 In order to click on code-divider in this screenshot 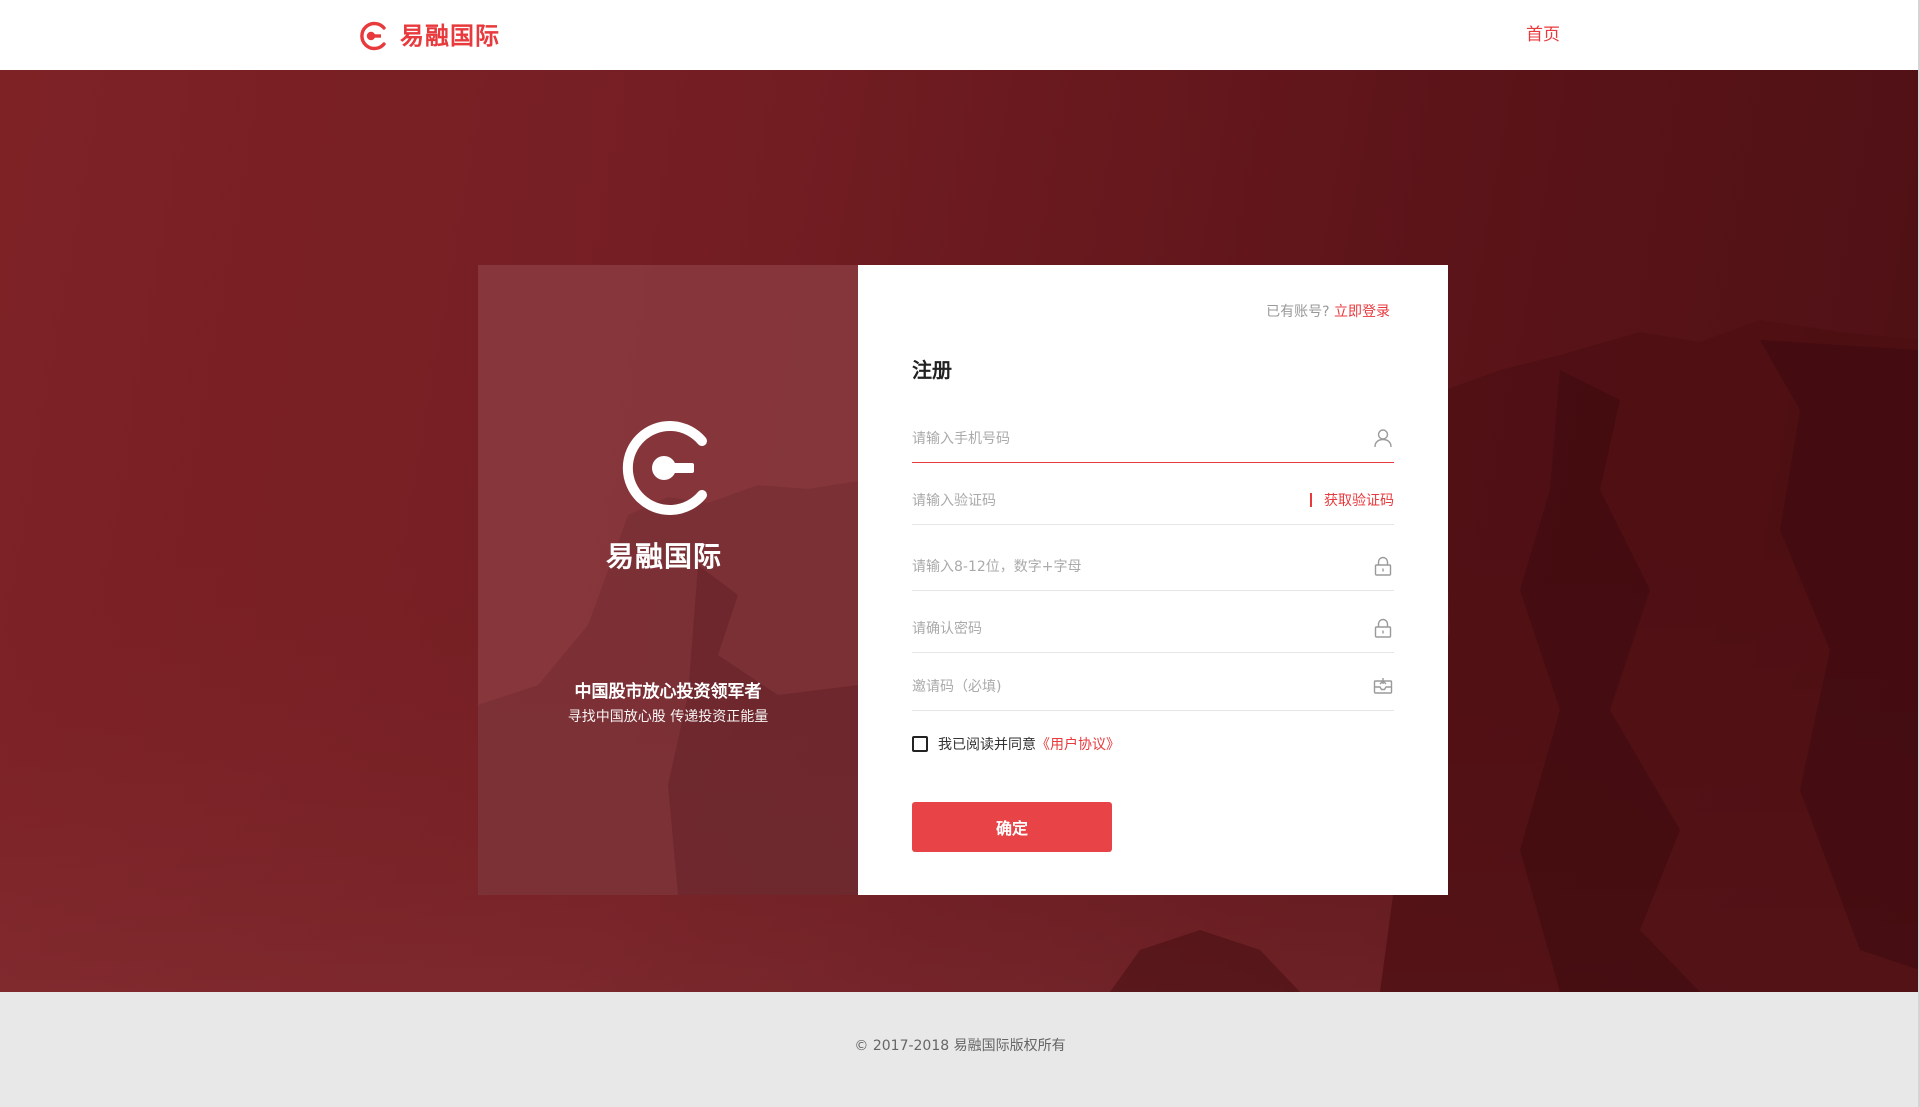, I will do `click(1311, 500)`.